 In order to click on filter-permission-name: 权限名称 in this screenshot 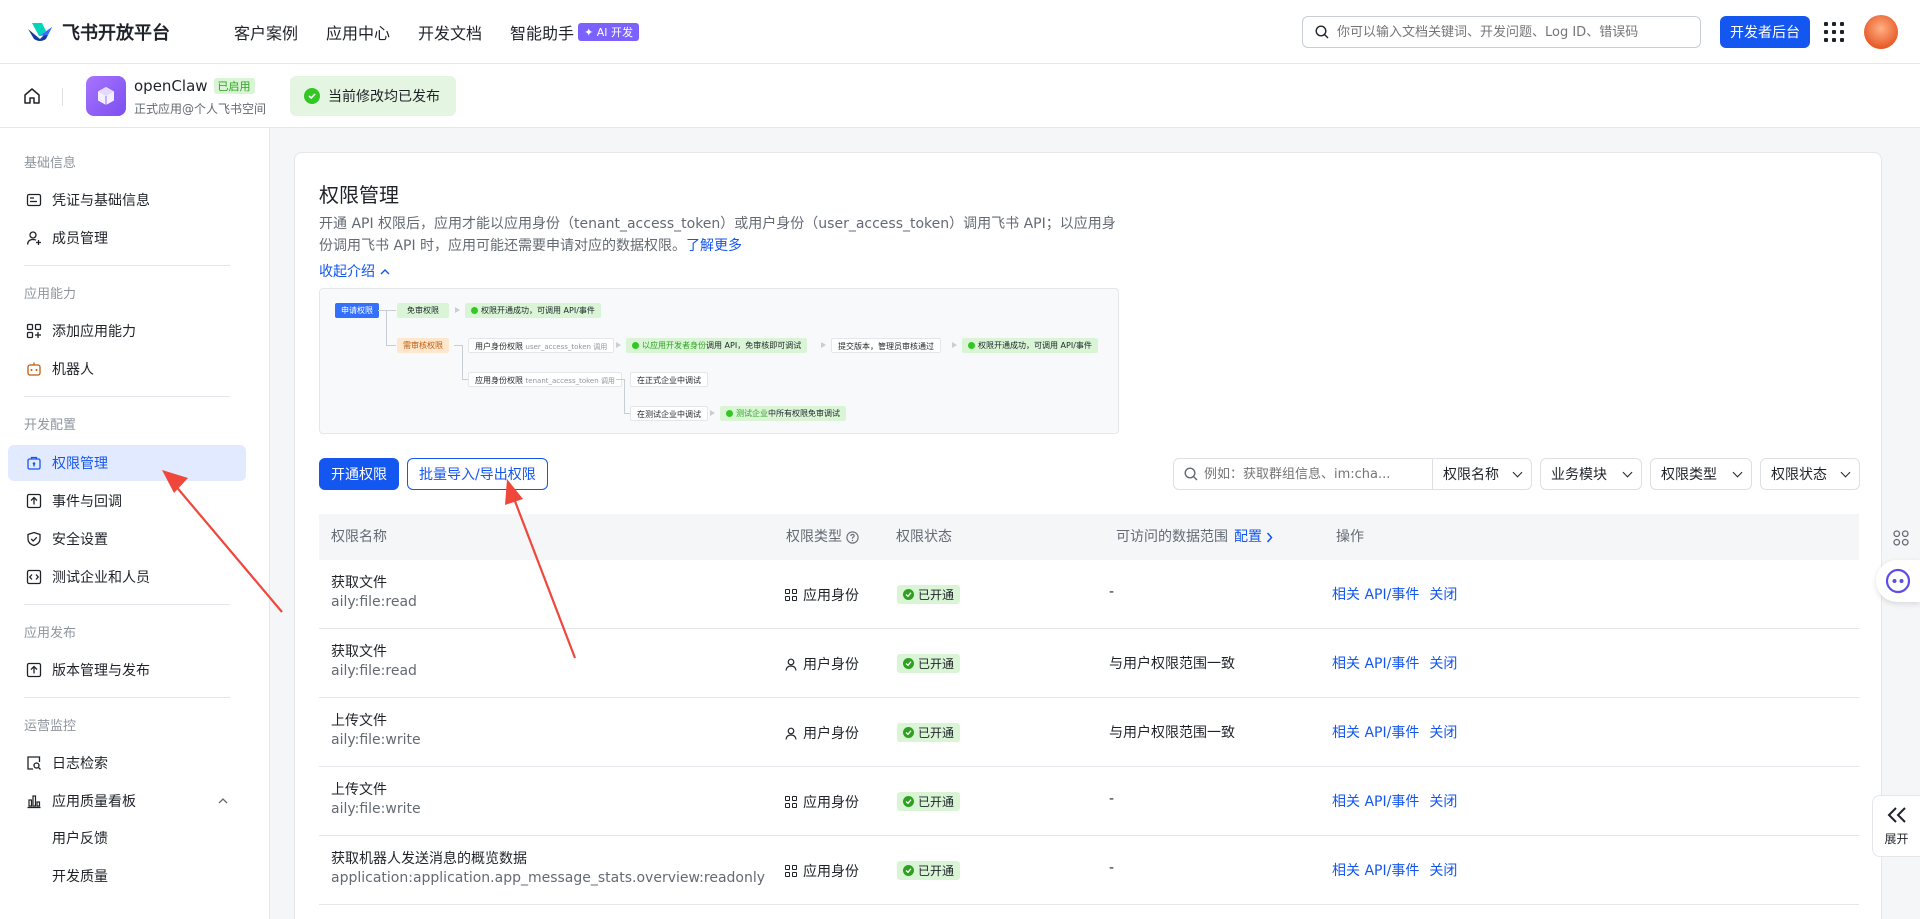, I will do `click(1482, 474)`.